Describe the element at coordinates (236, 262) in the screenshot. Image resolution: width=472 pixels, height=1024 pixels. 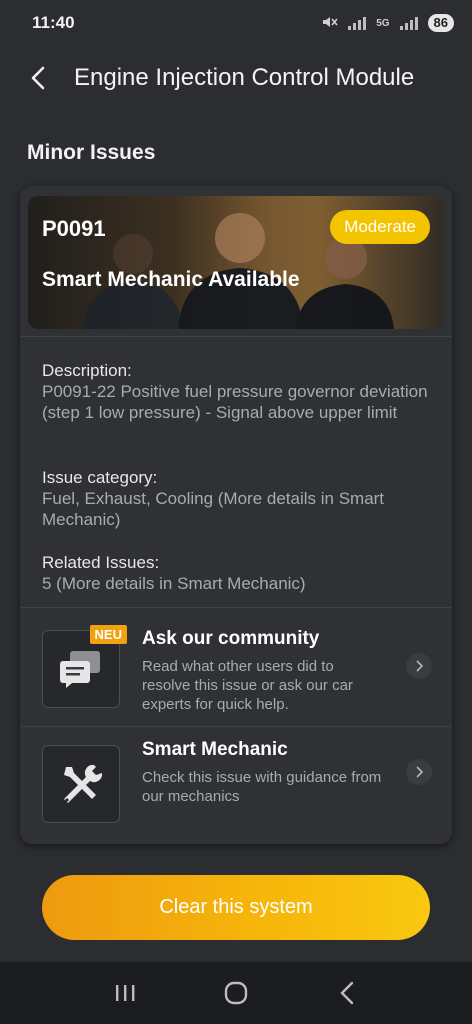
I see `issue-banner: P0091 Smart Mechanic Available Moderate` at that location.